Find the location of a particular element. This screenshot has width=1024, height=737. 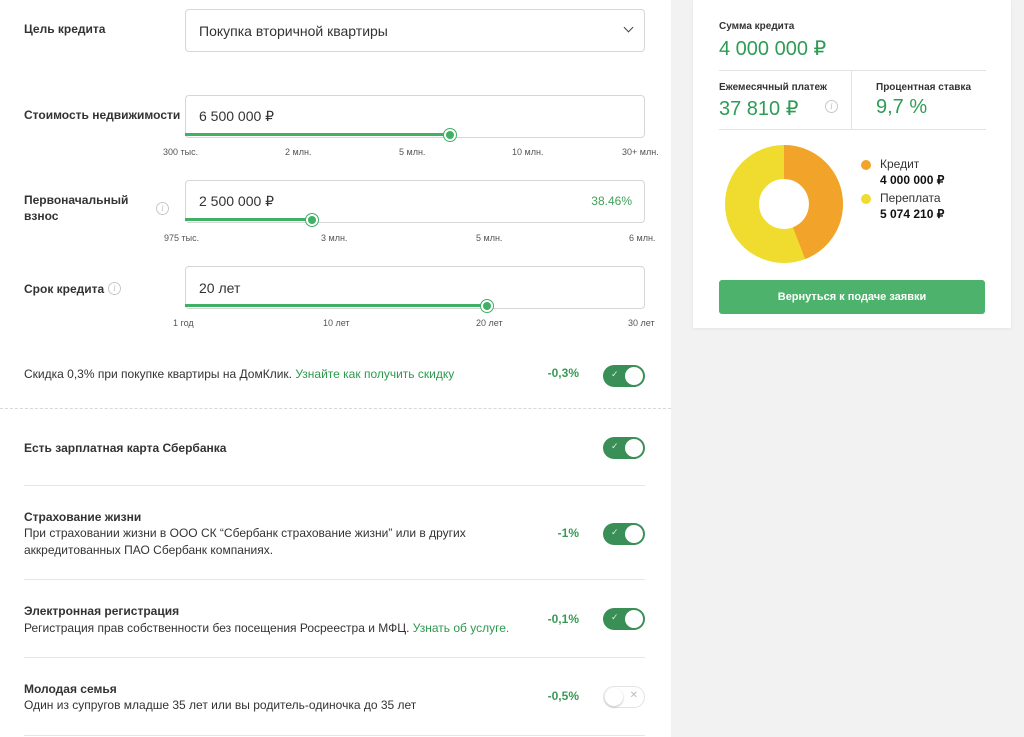

e-registration-discount: -0,1% is located at coordinates (563, 619).